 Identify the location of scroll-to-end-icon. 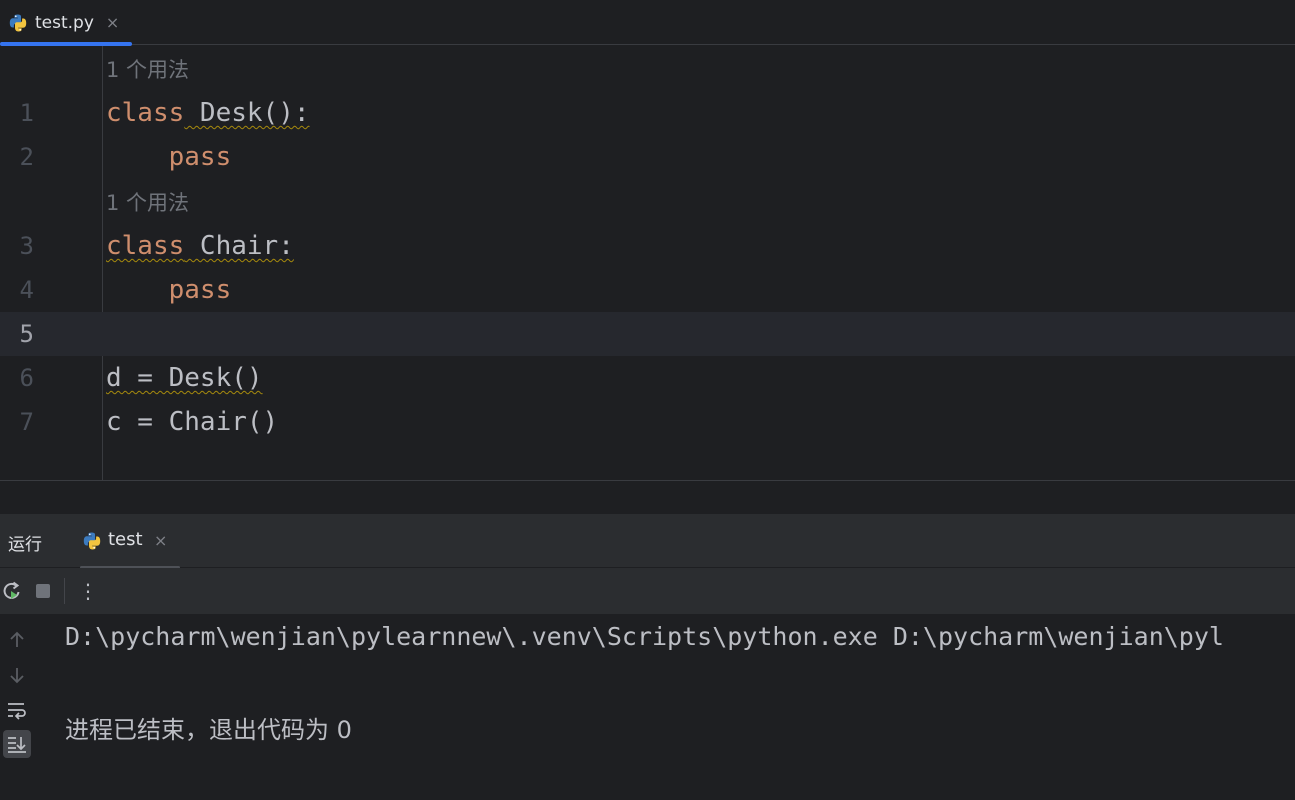
(17, 744).